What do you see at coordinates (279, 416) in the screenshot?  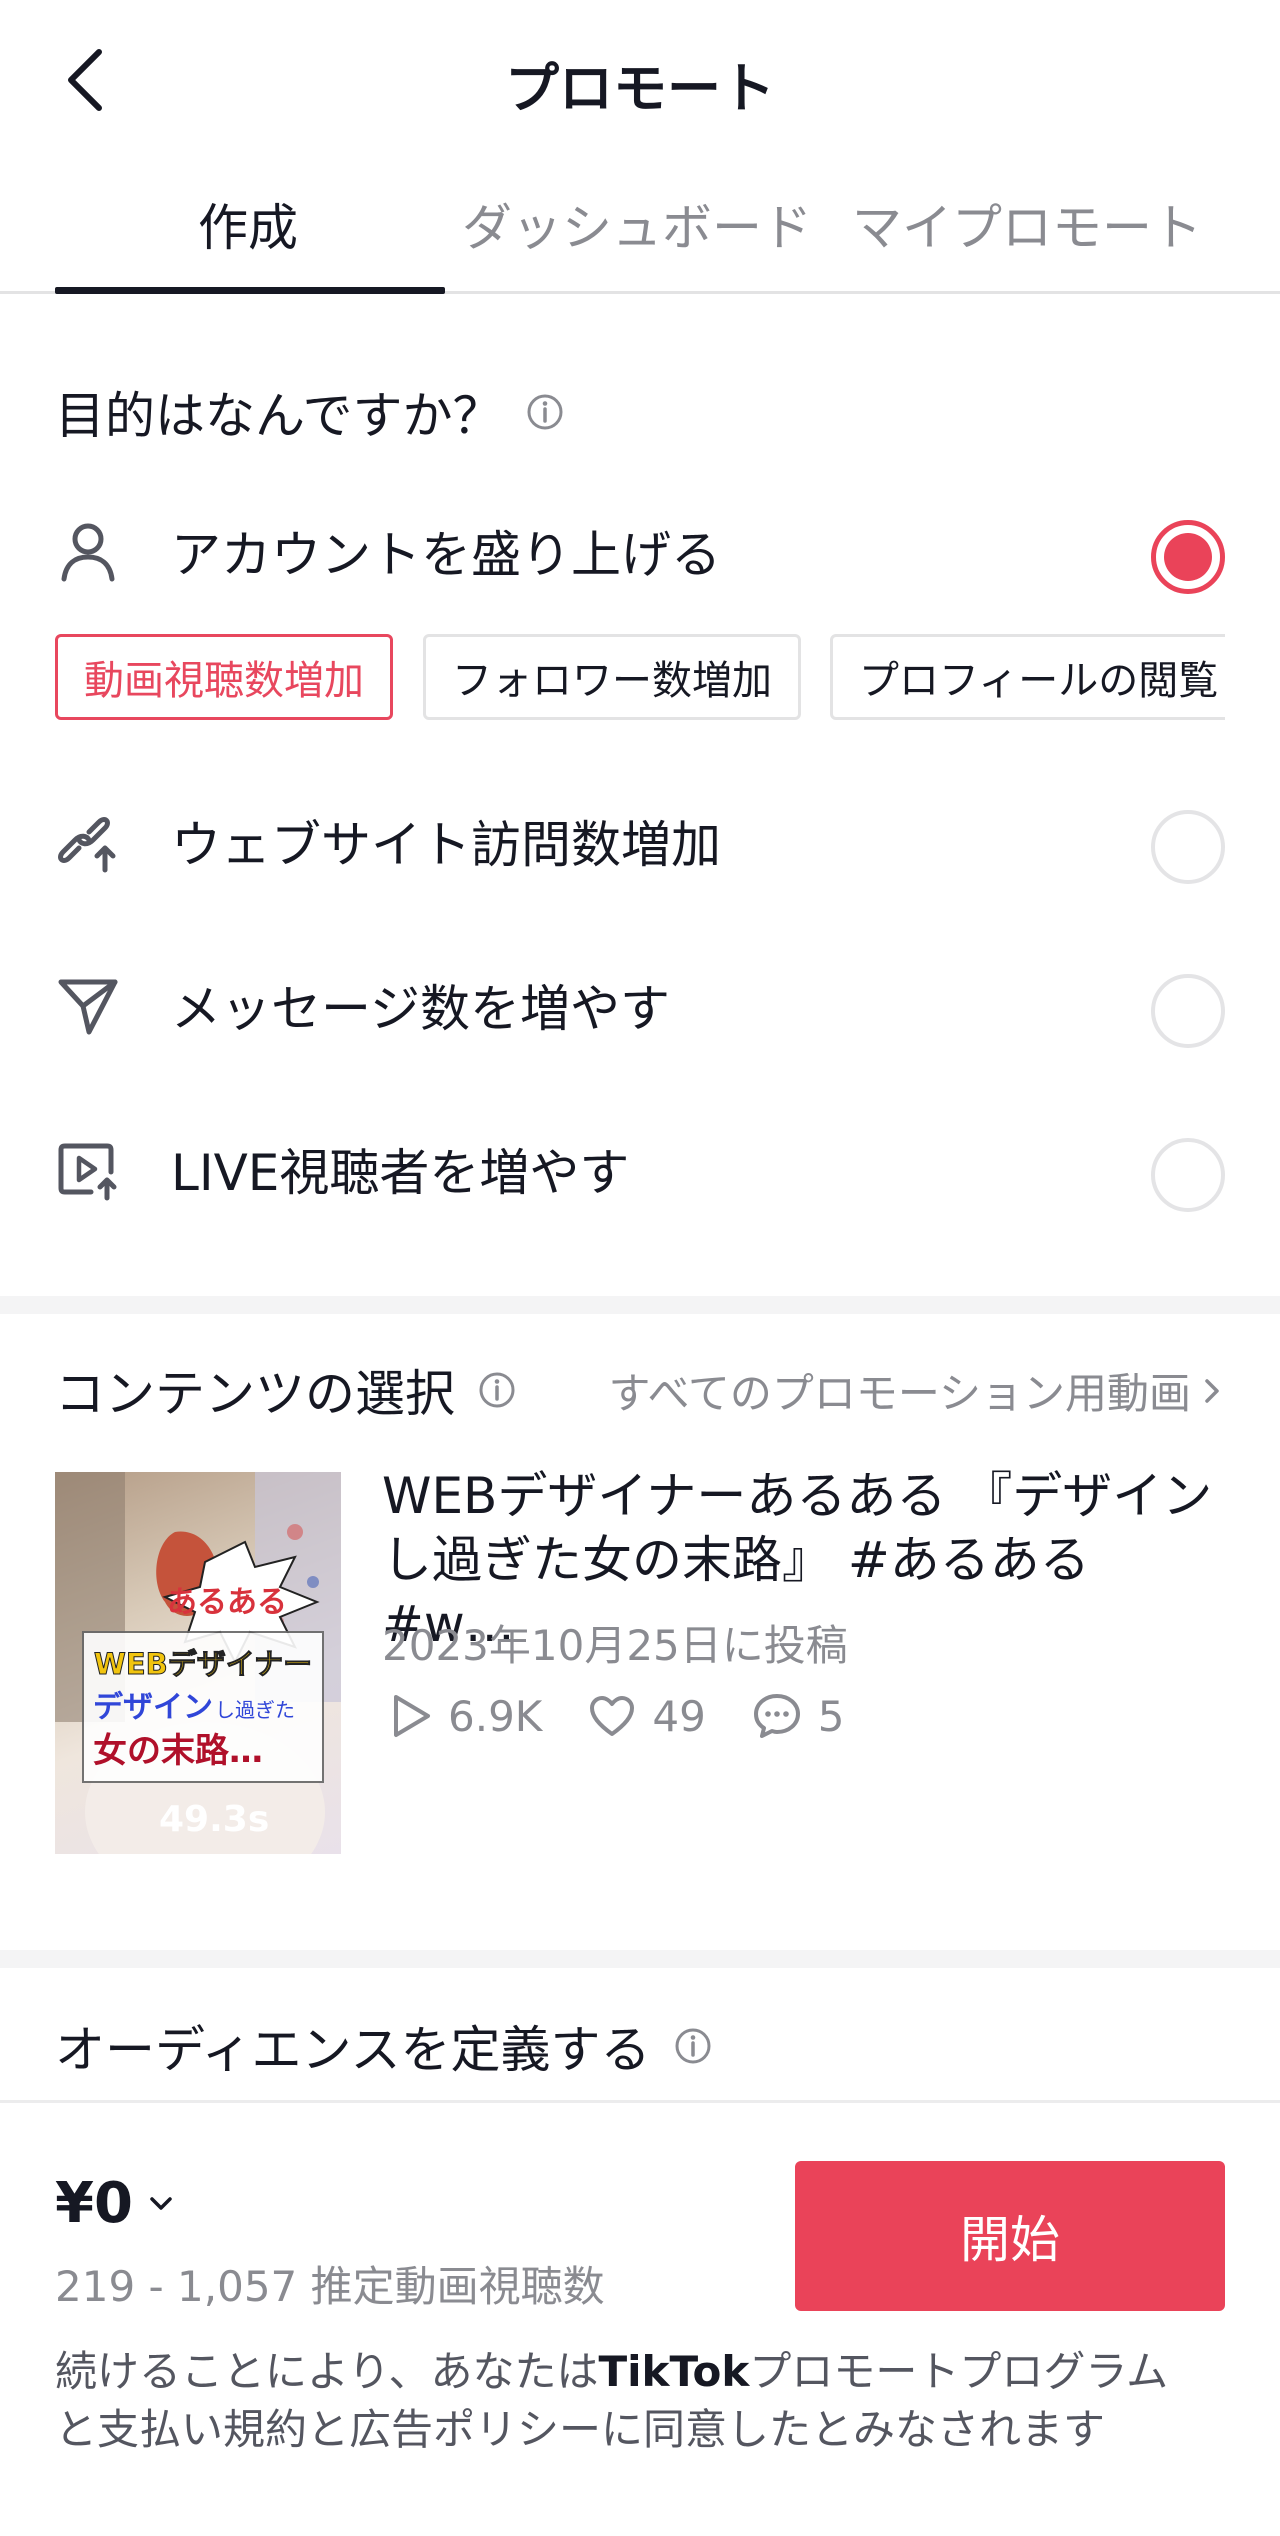 I see `goal-question-text: 目的はなんですか？` at bounding box center [279, 416].